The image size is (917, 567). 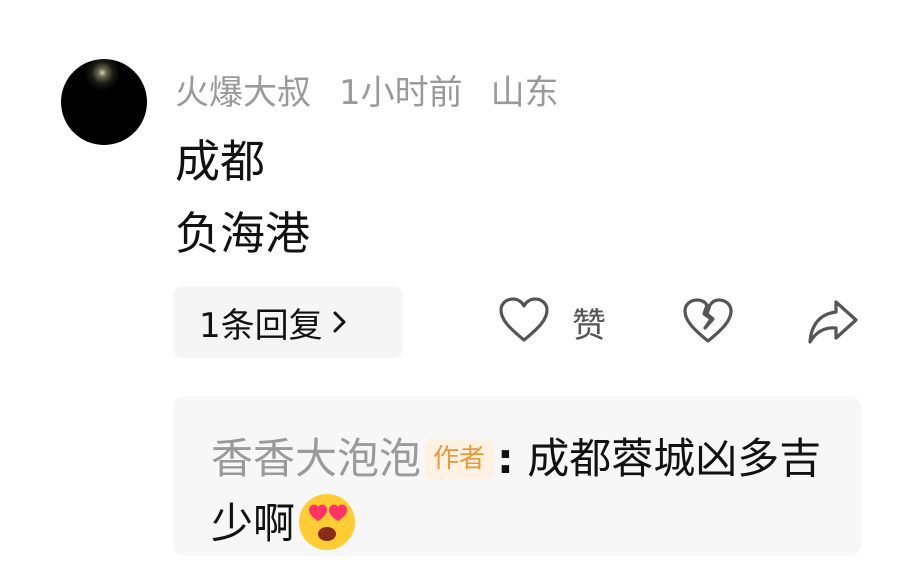 What do you see at coordinates (243, 89) in the screenshot?
I see `comment-username: 火爆大叔` at bounding box center [243, 89].